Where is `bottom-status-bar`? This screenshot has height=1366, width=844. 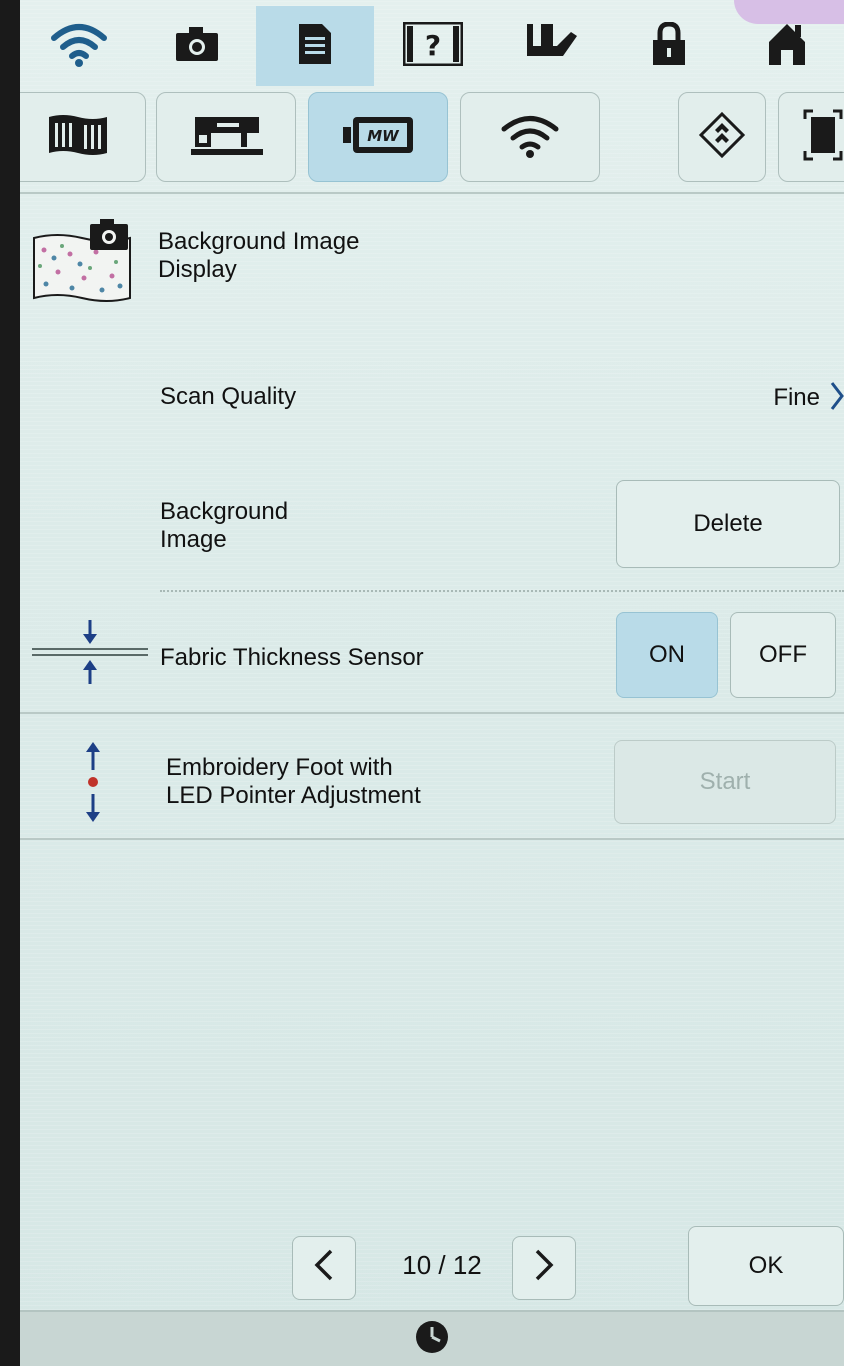
bottom-status-bar is located at coordinates (432, 1338).